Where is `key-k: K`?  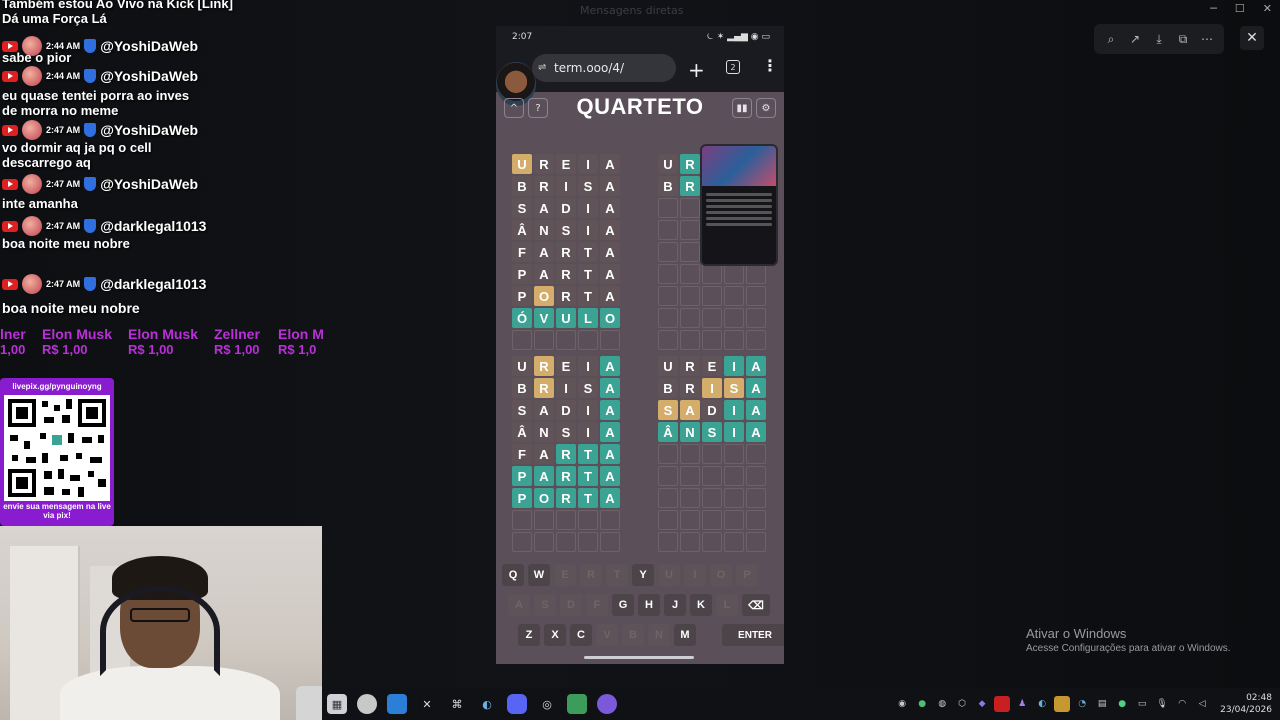
key-k: K is located at coordinates (701, 605).